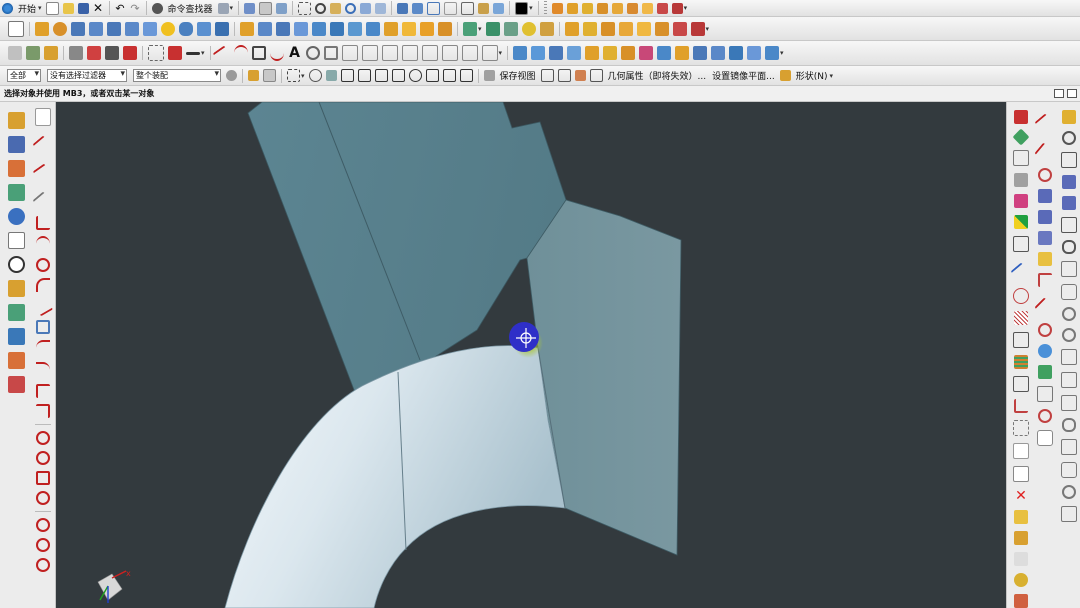  What do you see at coordinates (754, 53) in the screenshot?
I see `x-form-icon` at bounding box center [754, 53].